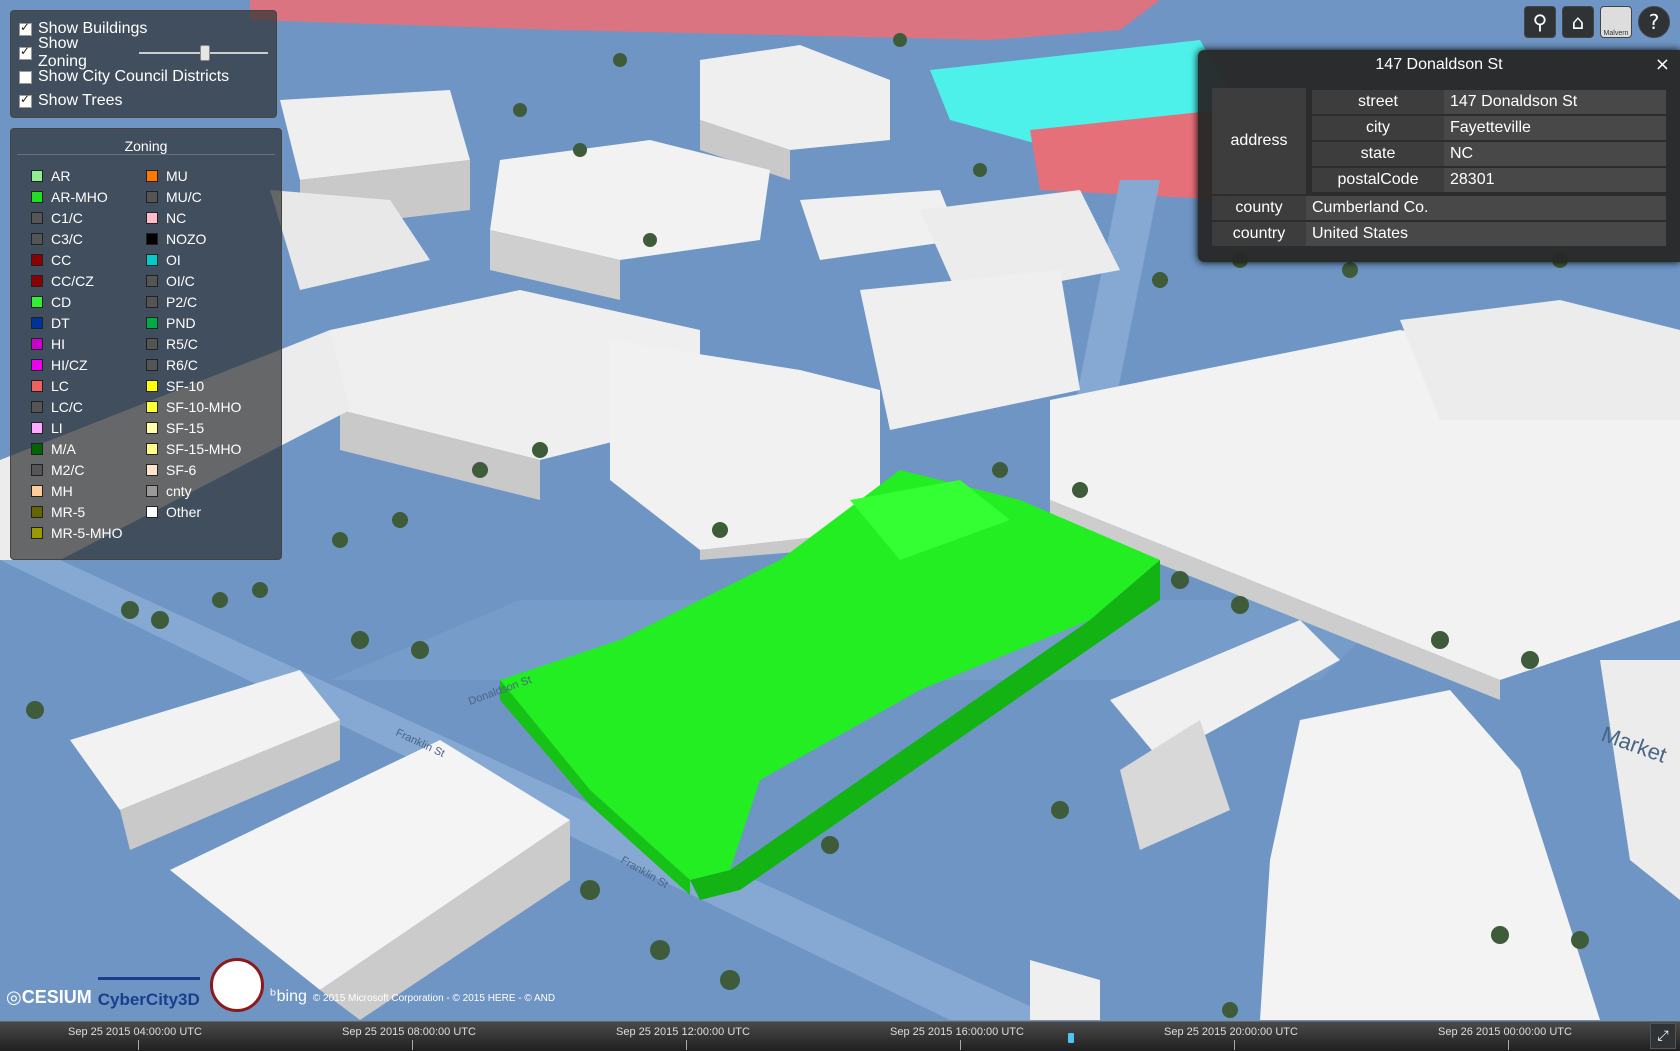 The image size is (1680, 1051). I want to click on basemap-picker-button: Malvern, so click(1616, 22).